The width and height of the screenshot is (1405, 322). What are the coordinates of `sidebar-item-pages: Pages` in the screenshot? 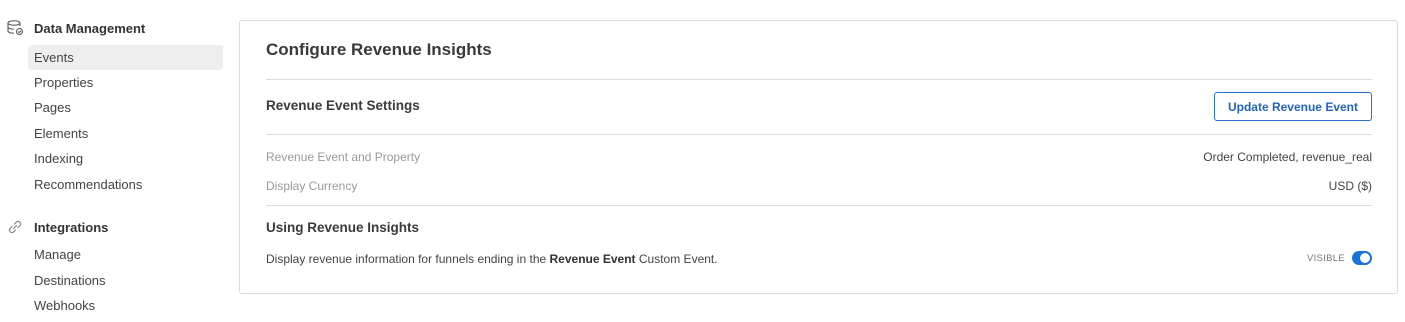 It's located at (125, 107).